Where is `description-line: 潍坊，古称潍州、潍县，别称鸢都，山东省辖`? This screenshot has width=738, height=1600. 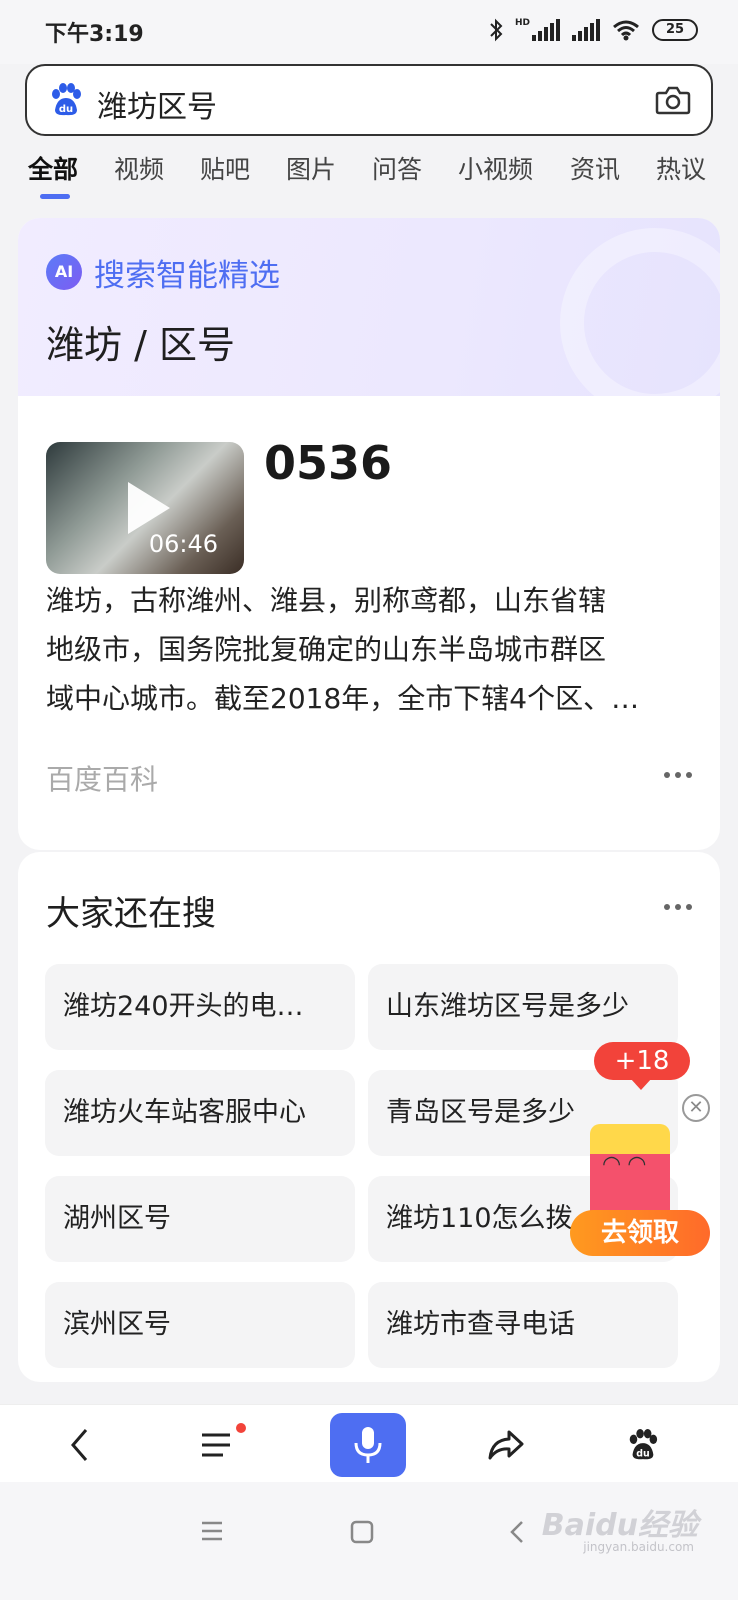 description-line: 潍坊，古称潍州、潍县，别称鸢都，山东省辖 is located at coordinates (326, 600).